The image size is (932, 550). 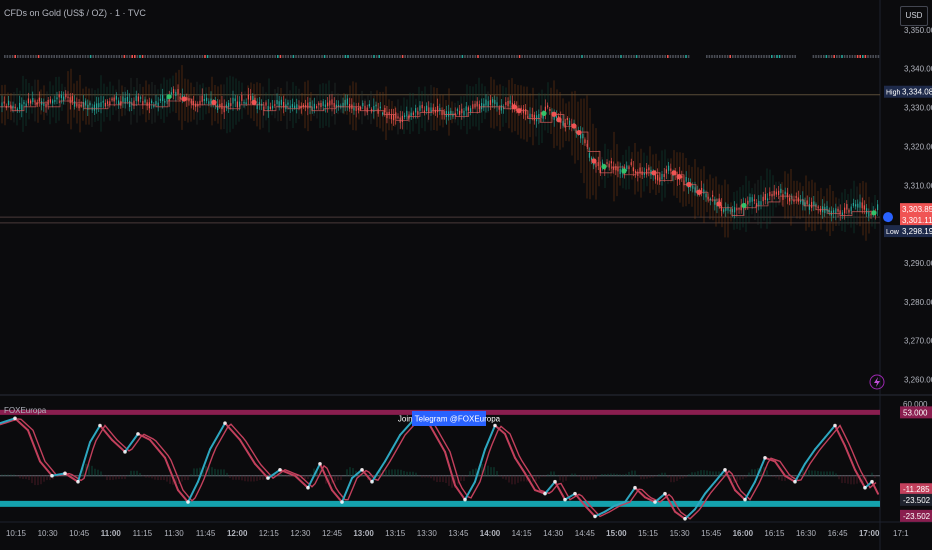 I want to click on time-tick-label: 13:30, so click(x=427, y=533).